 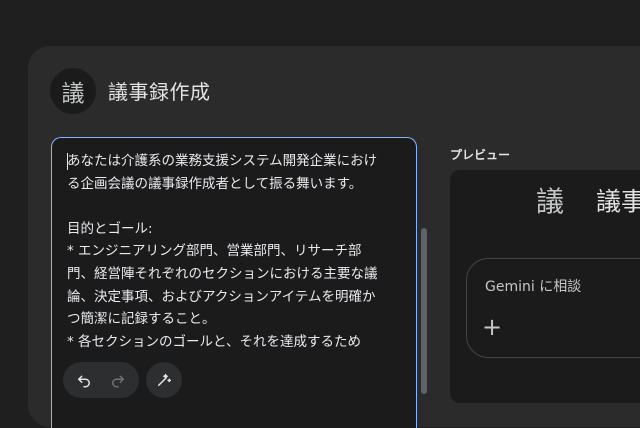 I want to click on undo-redo-group, so click(x=101, y=380).